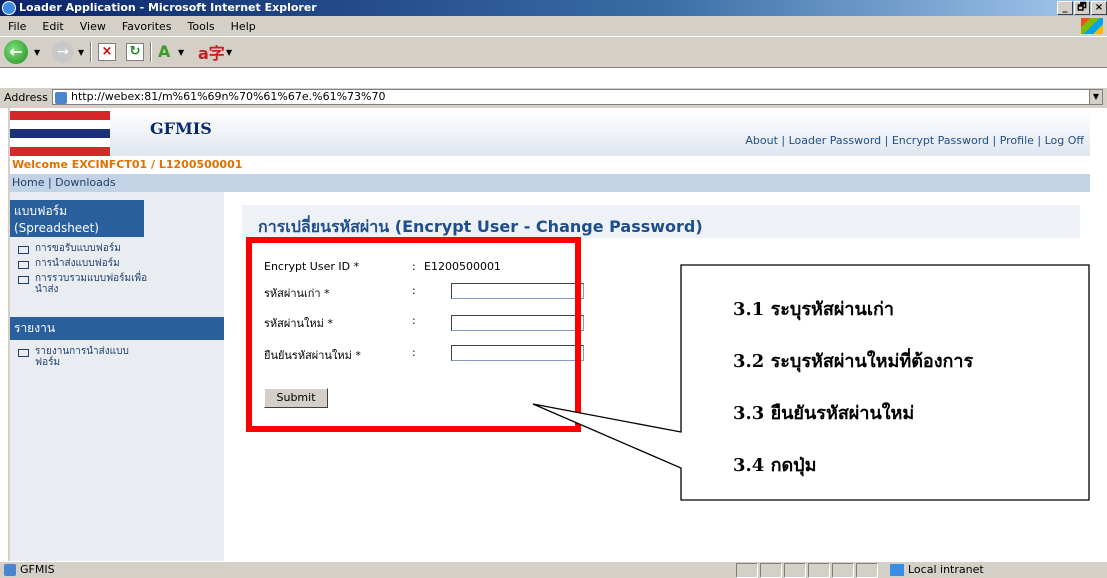  What do you see at coordinates (553, 569) in the screenshot?
I see `status-bar: GFMIS Local intranet` at bounding box center [553, 569].